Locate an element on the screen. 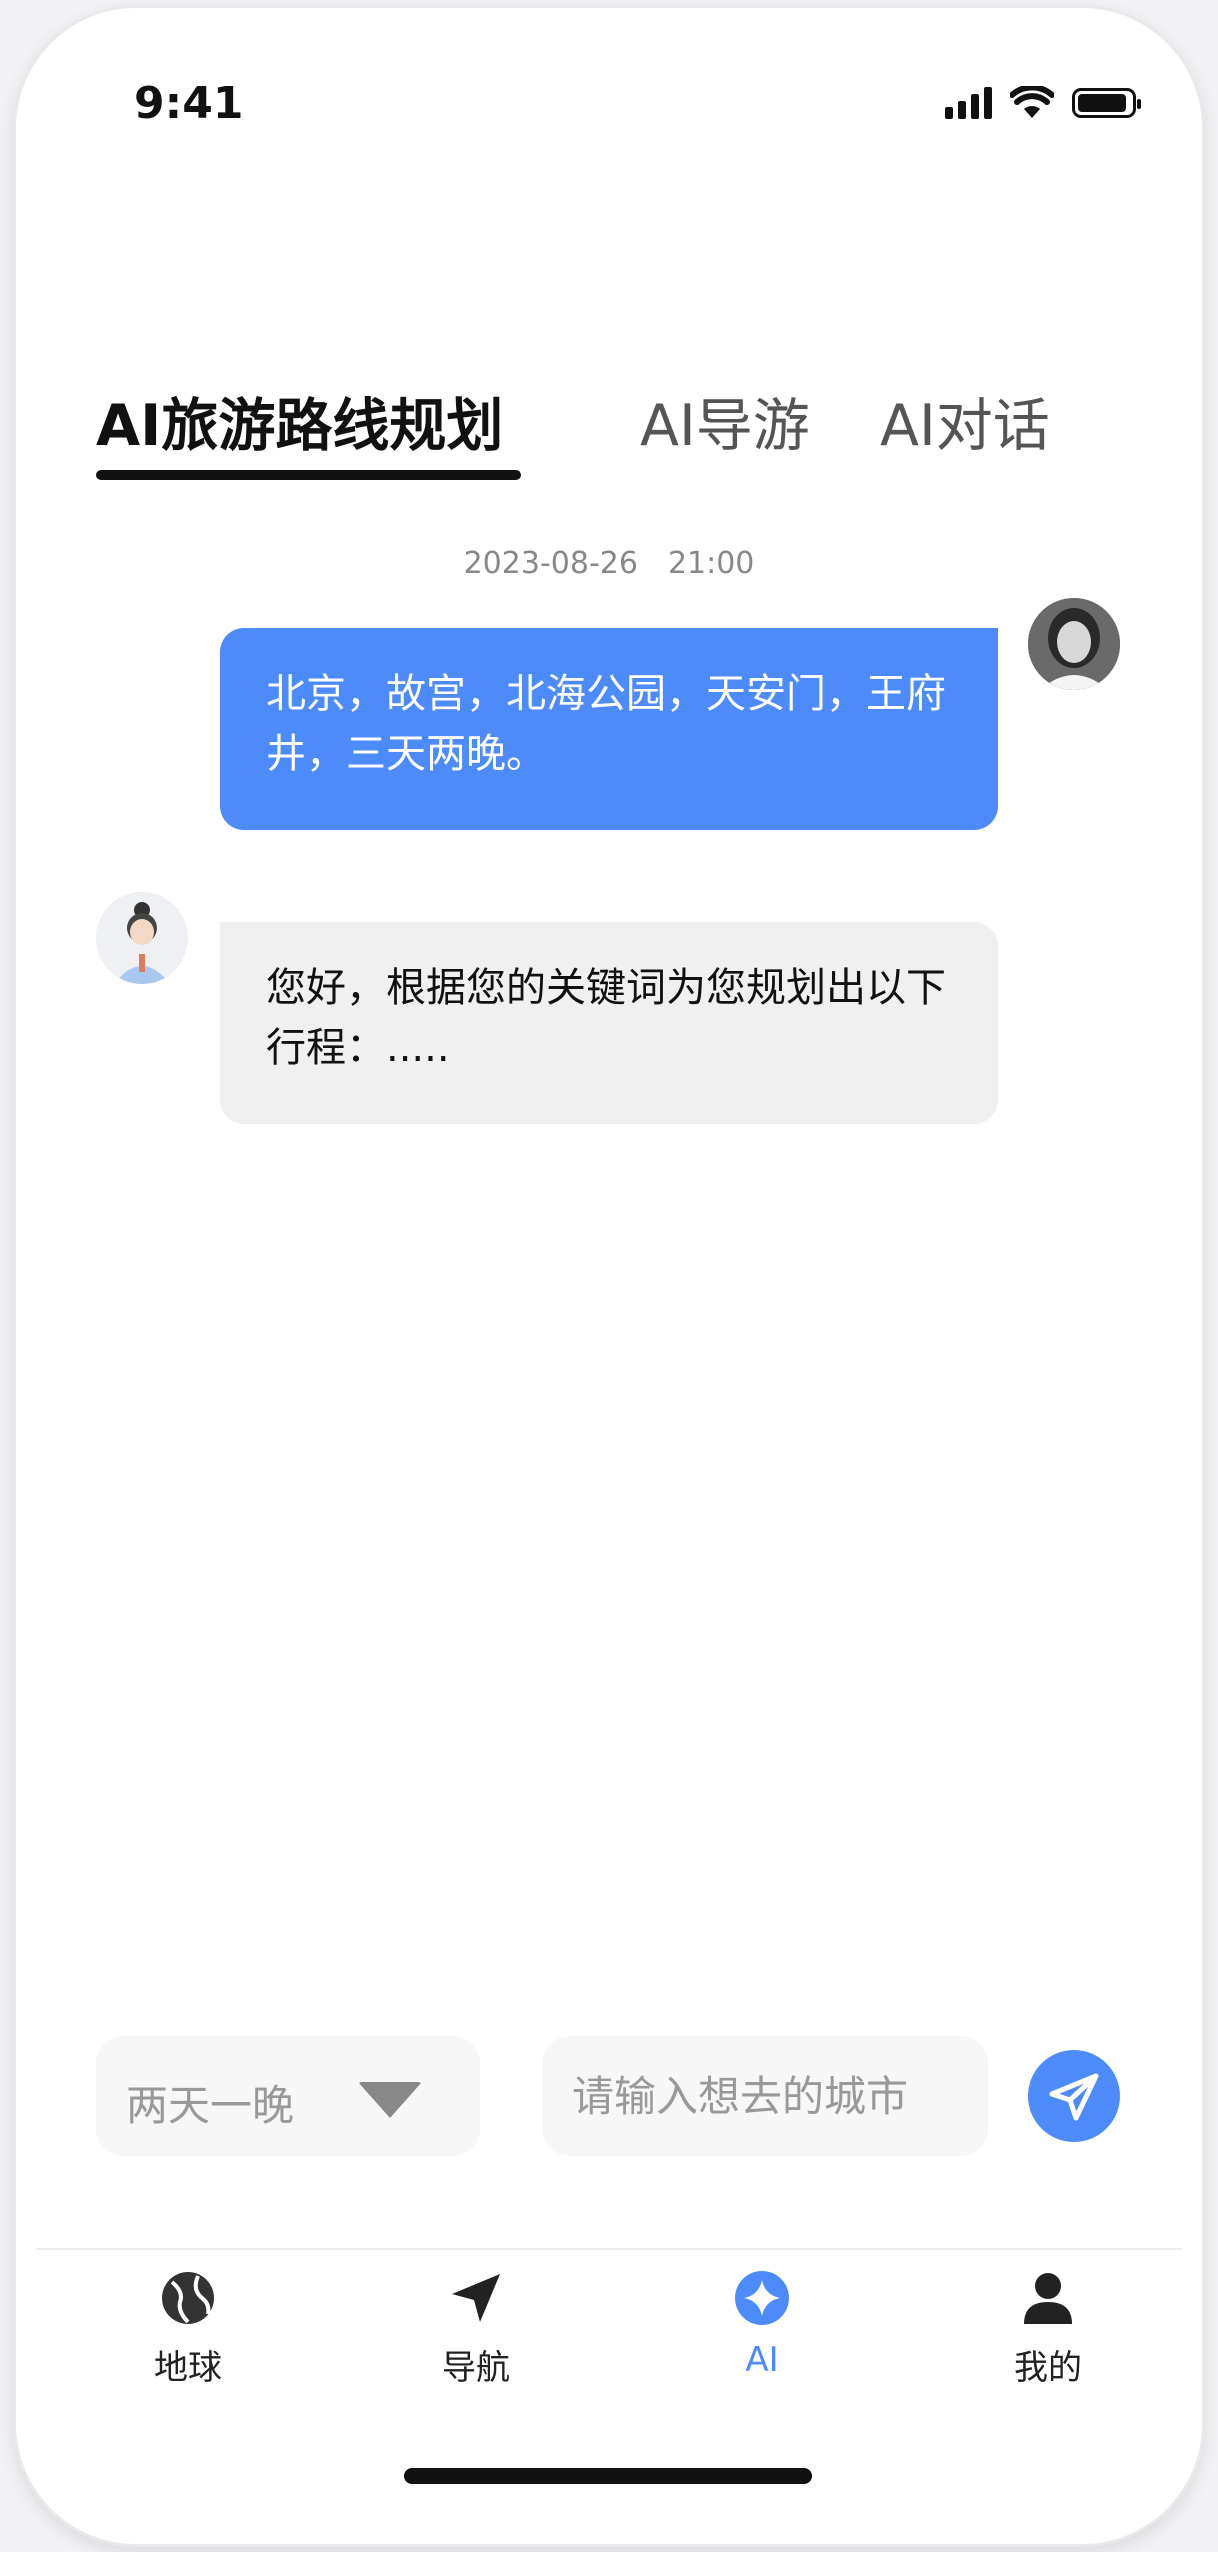  globe-icon is located at coordinates (188, 2298).